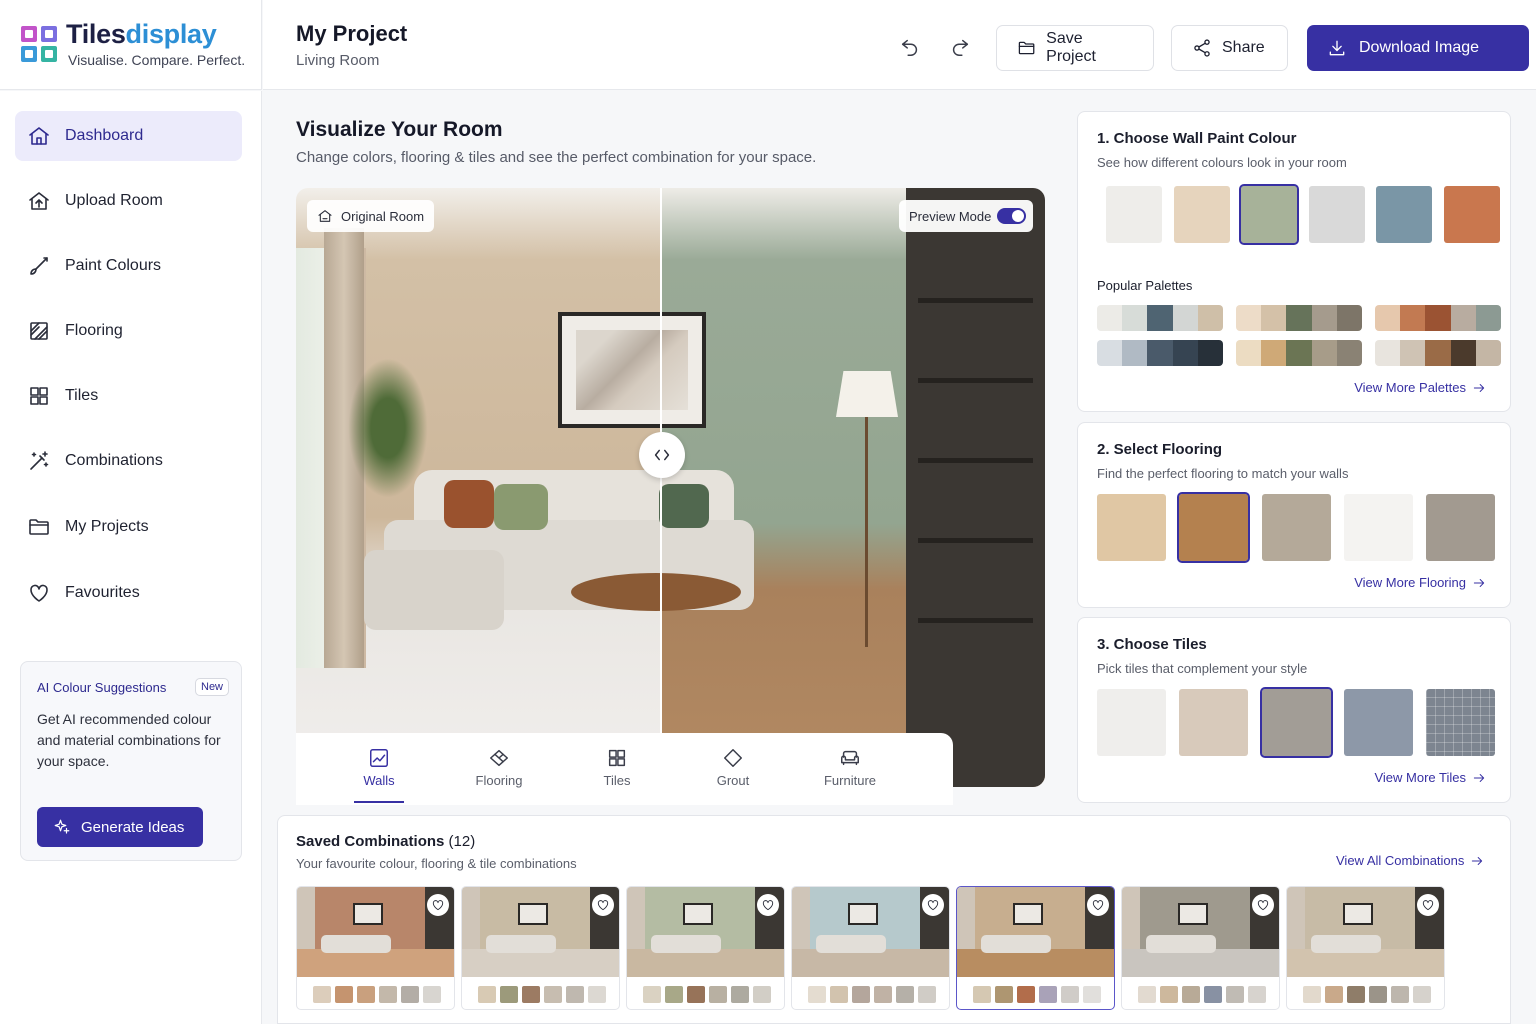 This screenshot has width=1536, height=1024. I want to click on grid-icon, so click(39, 396).